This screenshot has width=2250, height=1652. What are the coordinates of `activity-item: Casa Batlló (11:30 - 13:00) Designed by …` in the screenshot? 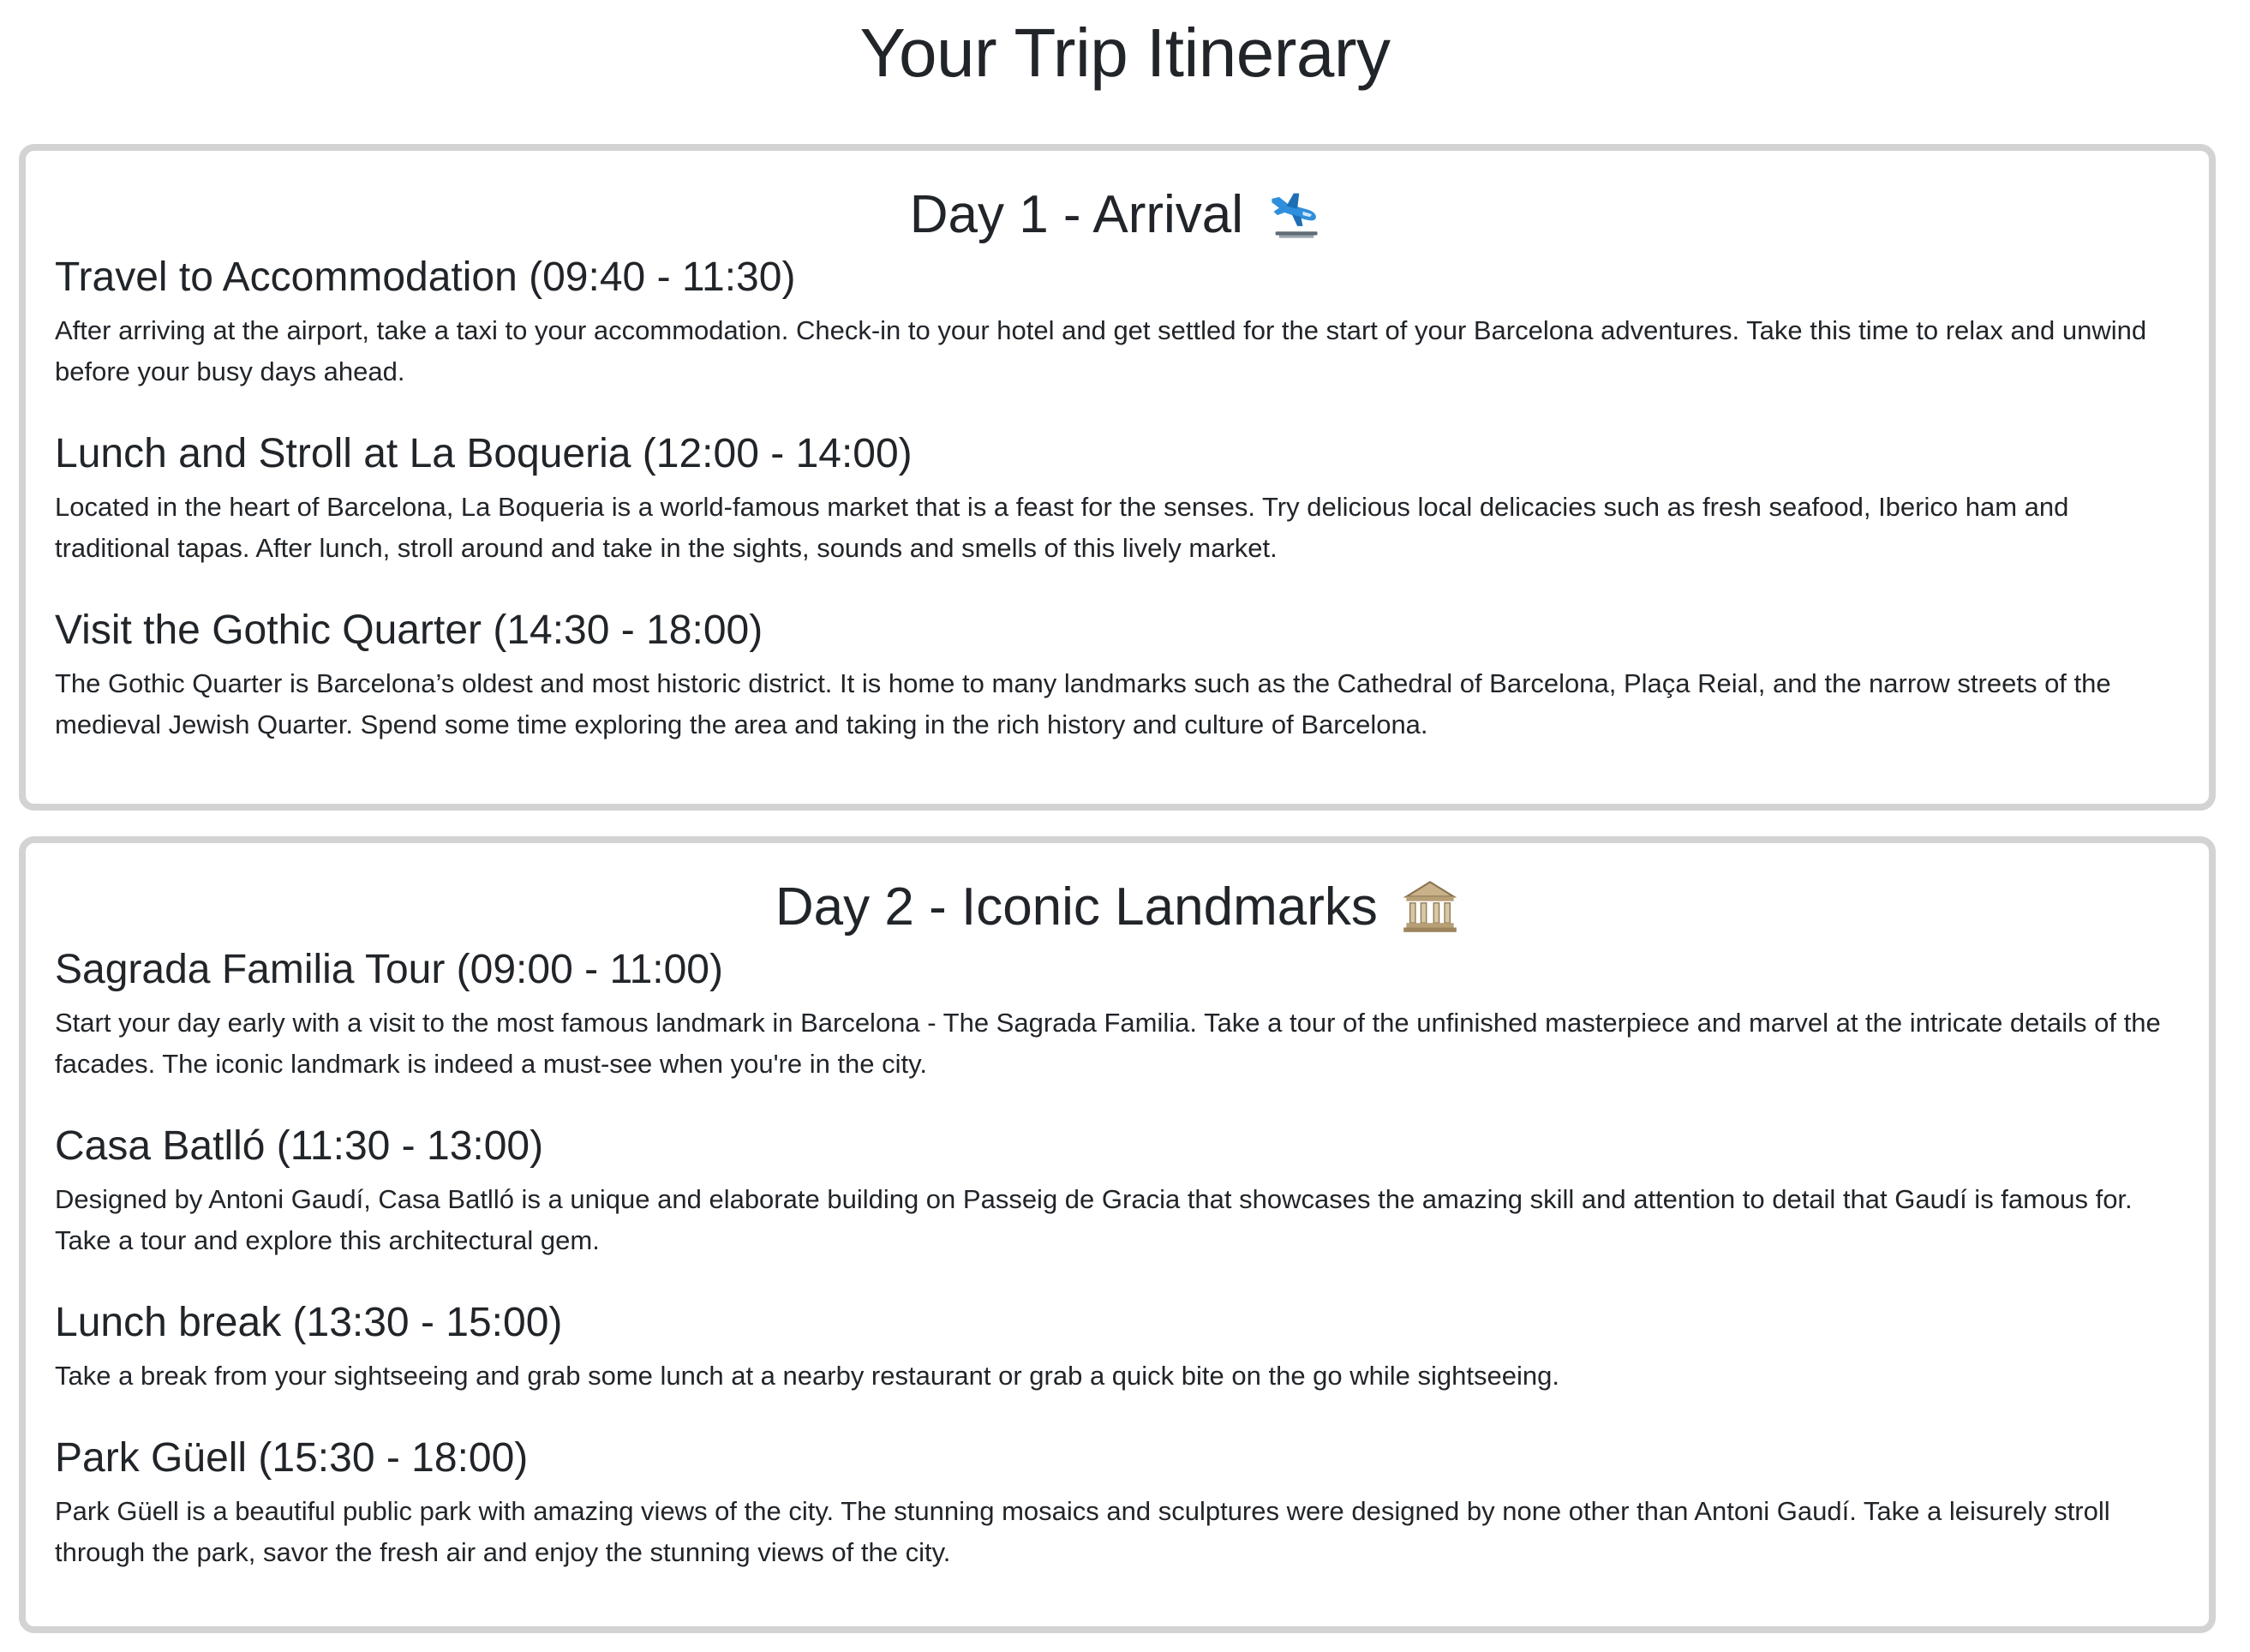 It's located at (1117, 1191).